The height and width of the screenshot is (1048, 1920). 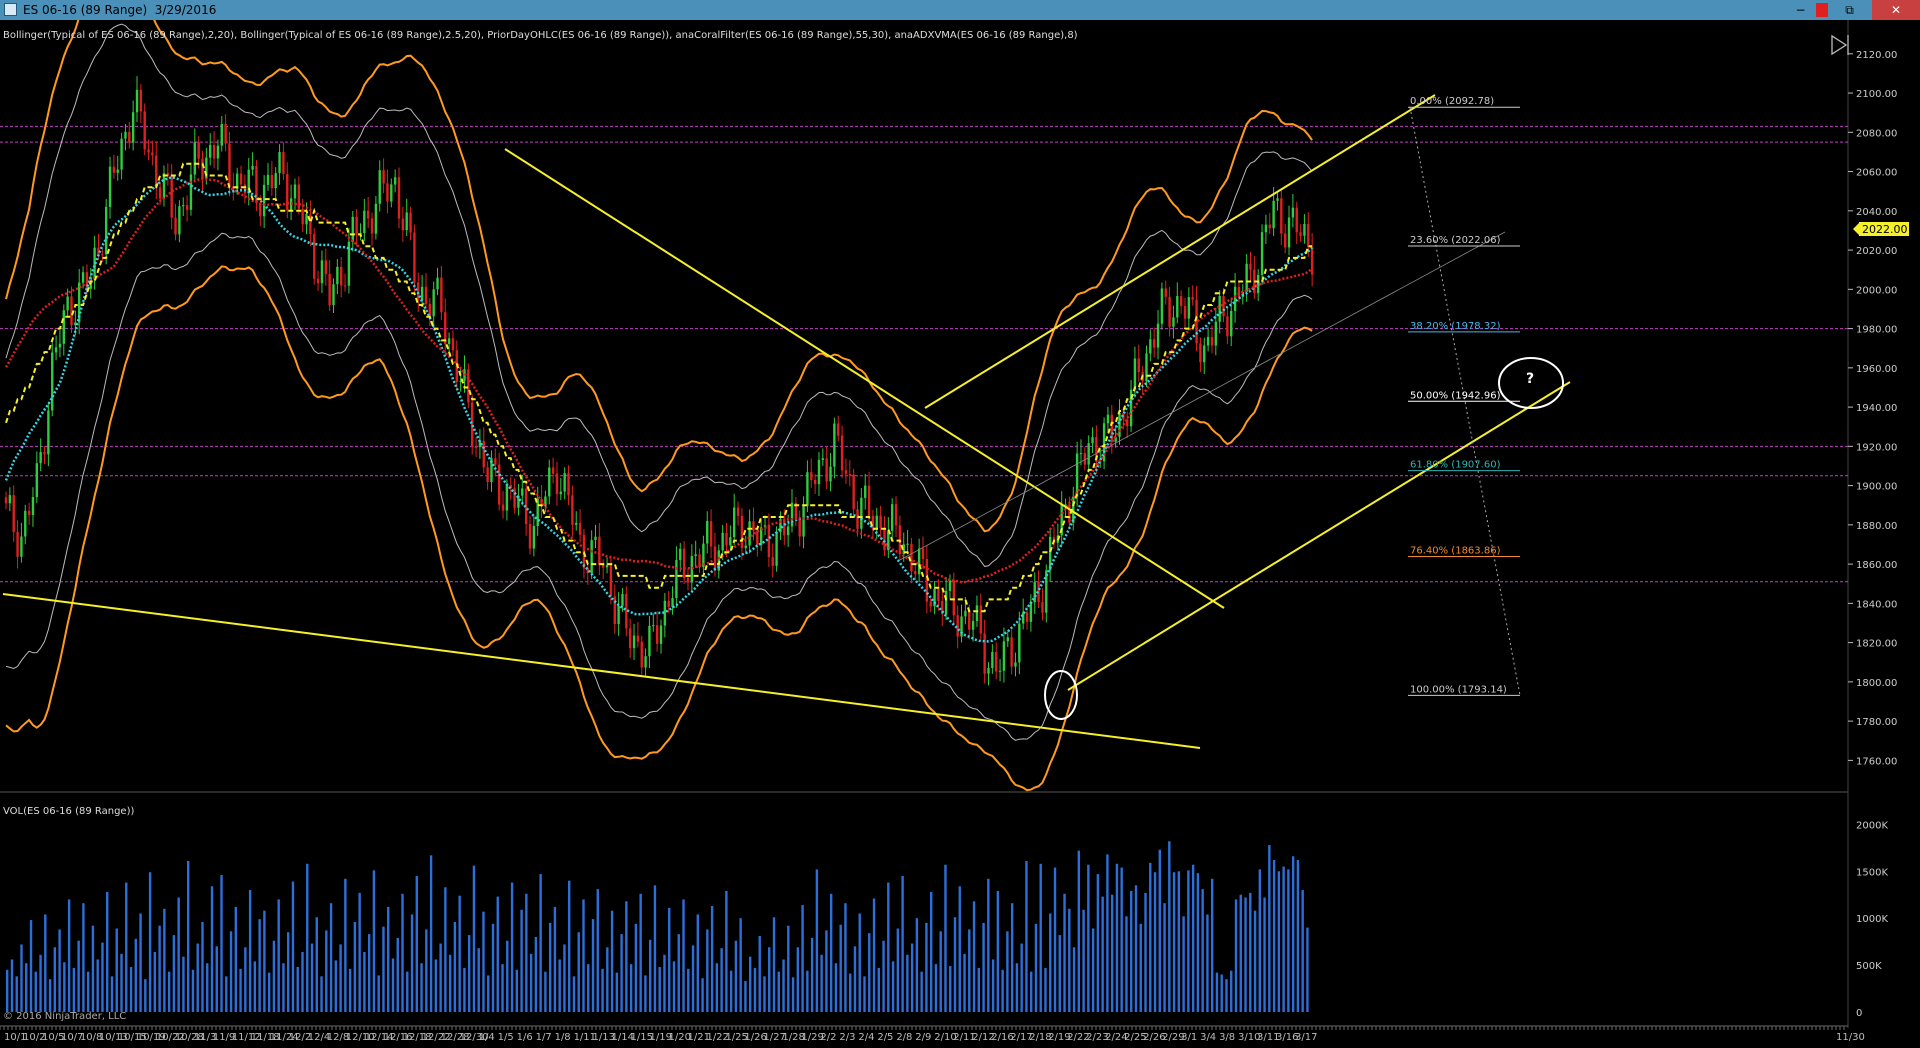 I want to click on time-label: 2/9, so click(x=923, y=1037).